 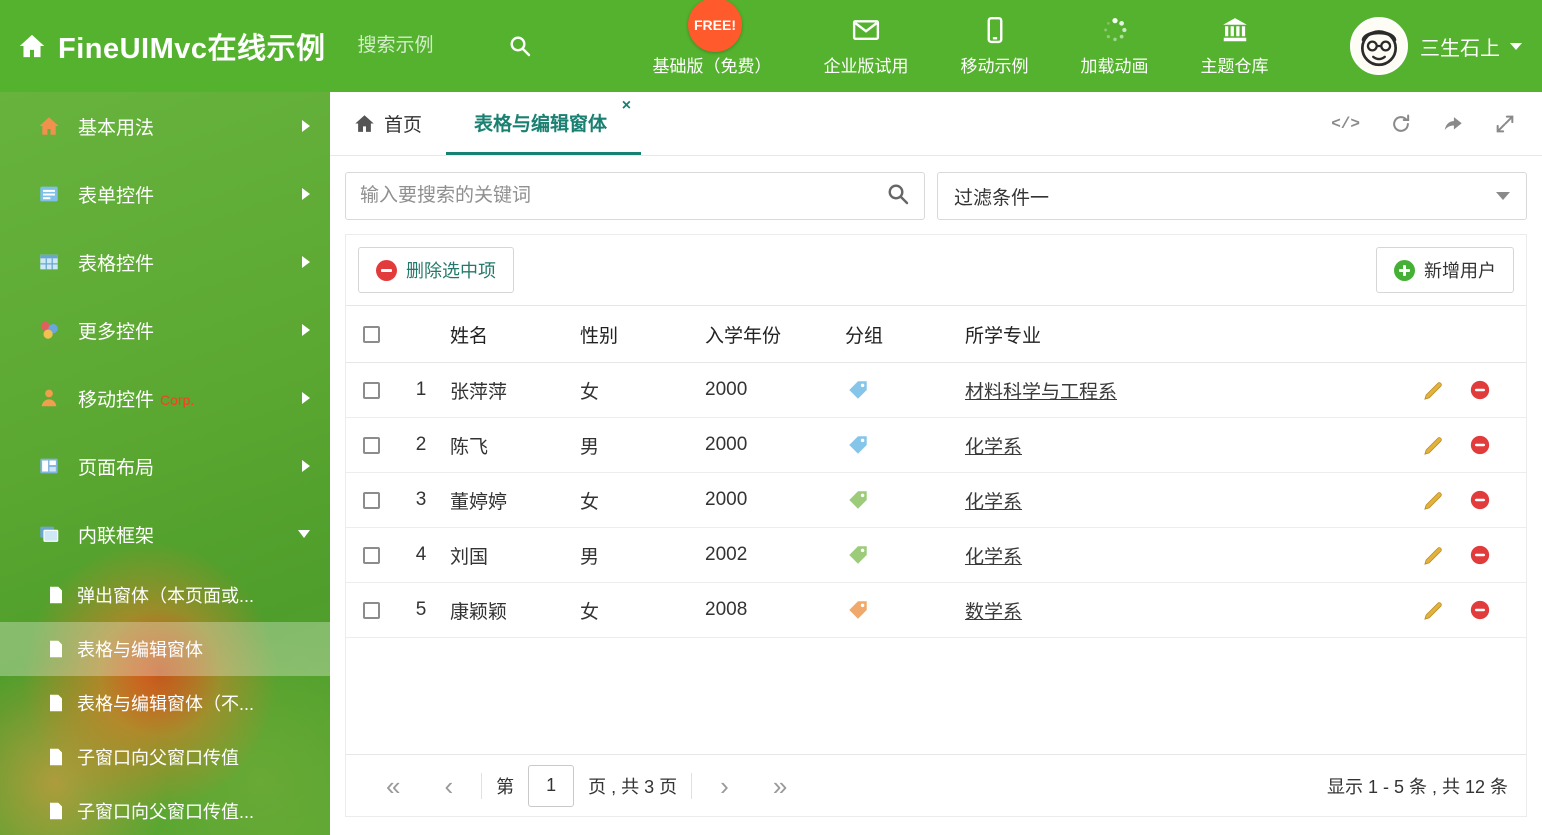 What do you see at coordinates (50, 262) in the screenshot?
I see `table-icon` at bounding box center [50, 262].